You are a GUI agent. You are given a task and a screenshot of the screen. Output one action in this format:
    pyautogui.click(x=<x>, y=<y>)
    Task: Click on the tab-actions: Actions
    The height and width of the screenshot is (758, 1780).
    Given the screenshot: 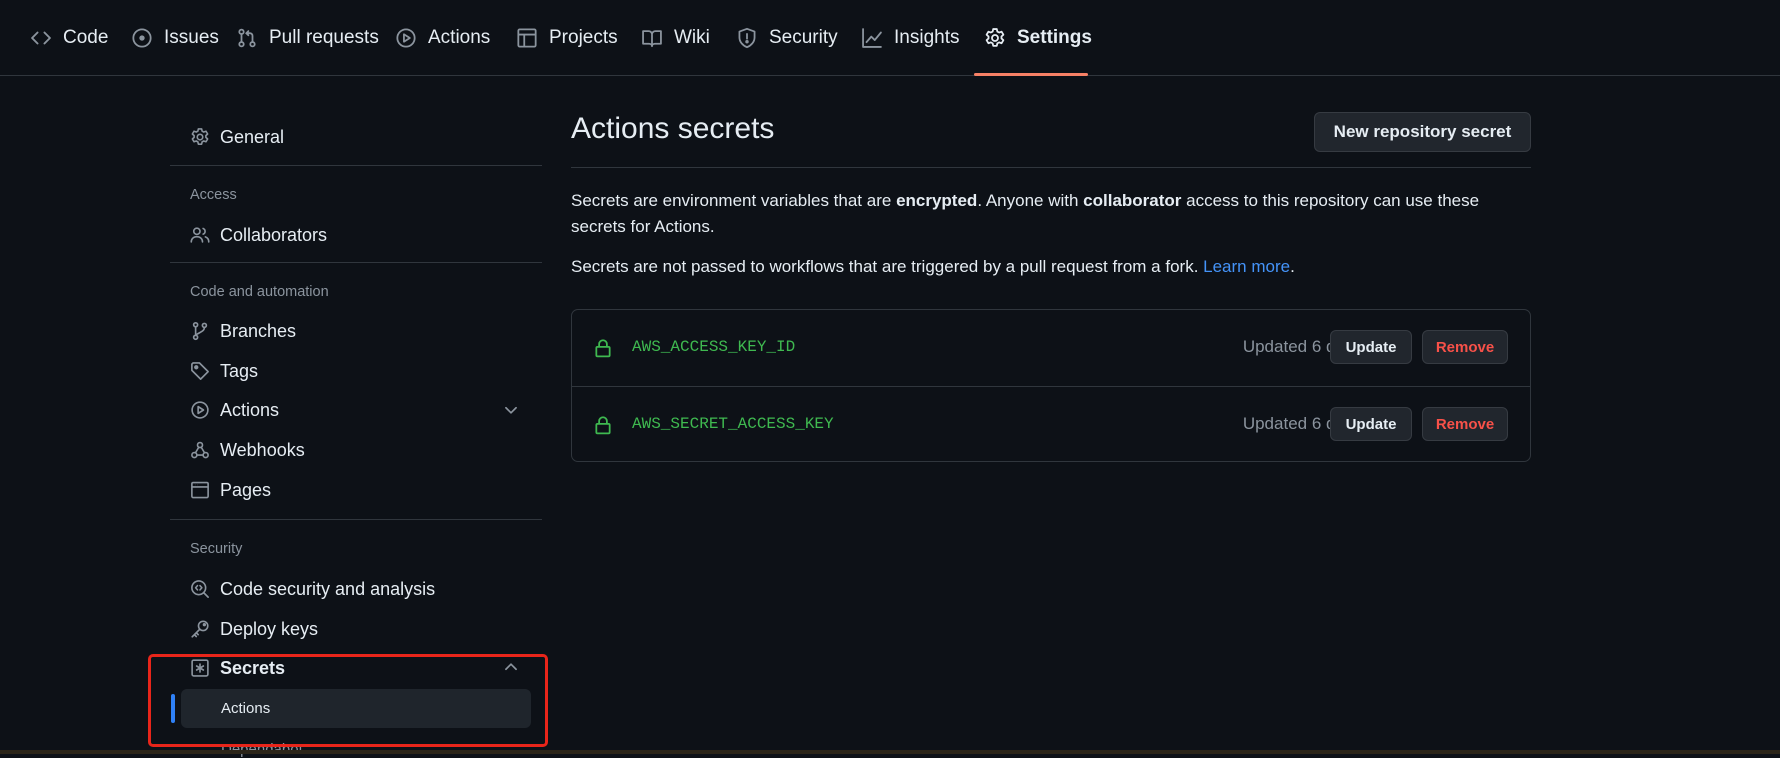 What is the action you would take?
    pyautogui.click(x=442, y=38)
    